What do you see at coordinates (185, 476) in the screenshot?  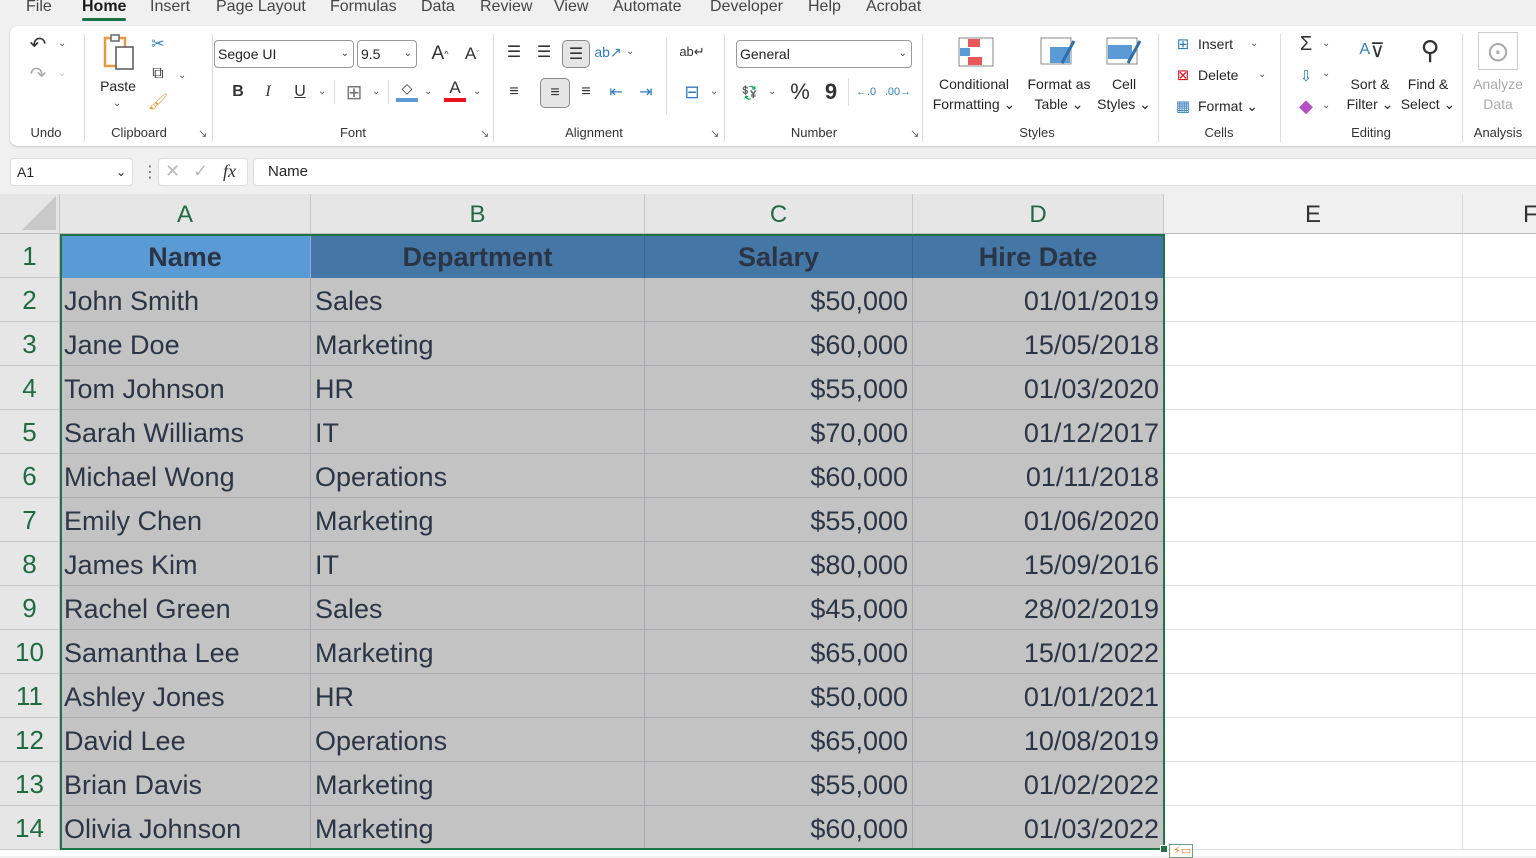 I see `table-cell: Michael Wong` at bounding box center [185, 476].